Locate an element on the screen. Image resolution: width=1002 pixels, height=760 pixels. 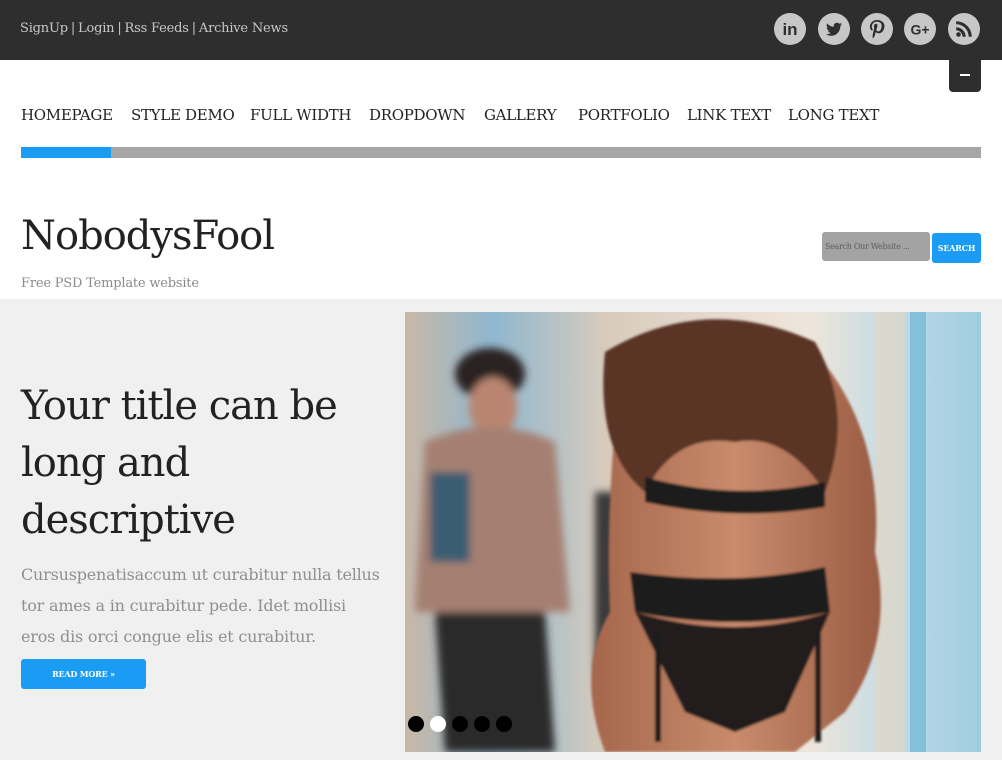
nav-item-full-width: FULL WIDTH is located at coordinates (301, 115).